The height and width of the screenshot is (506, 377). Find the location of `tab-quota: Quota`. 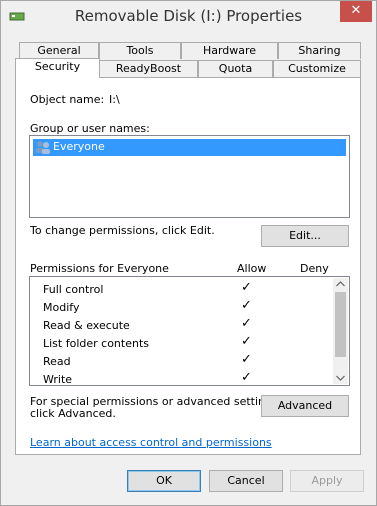

tab-quota: Quota is located at coordinates (235, 68).